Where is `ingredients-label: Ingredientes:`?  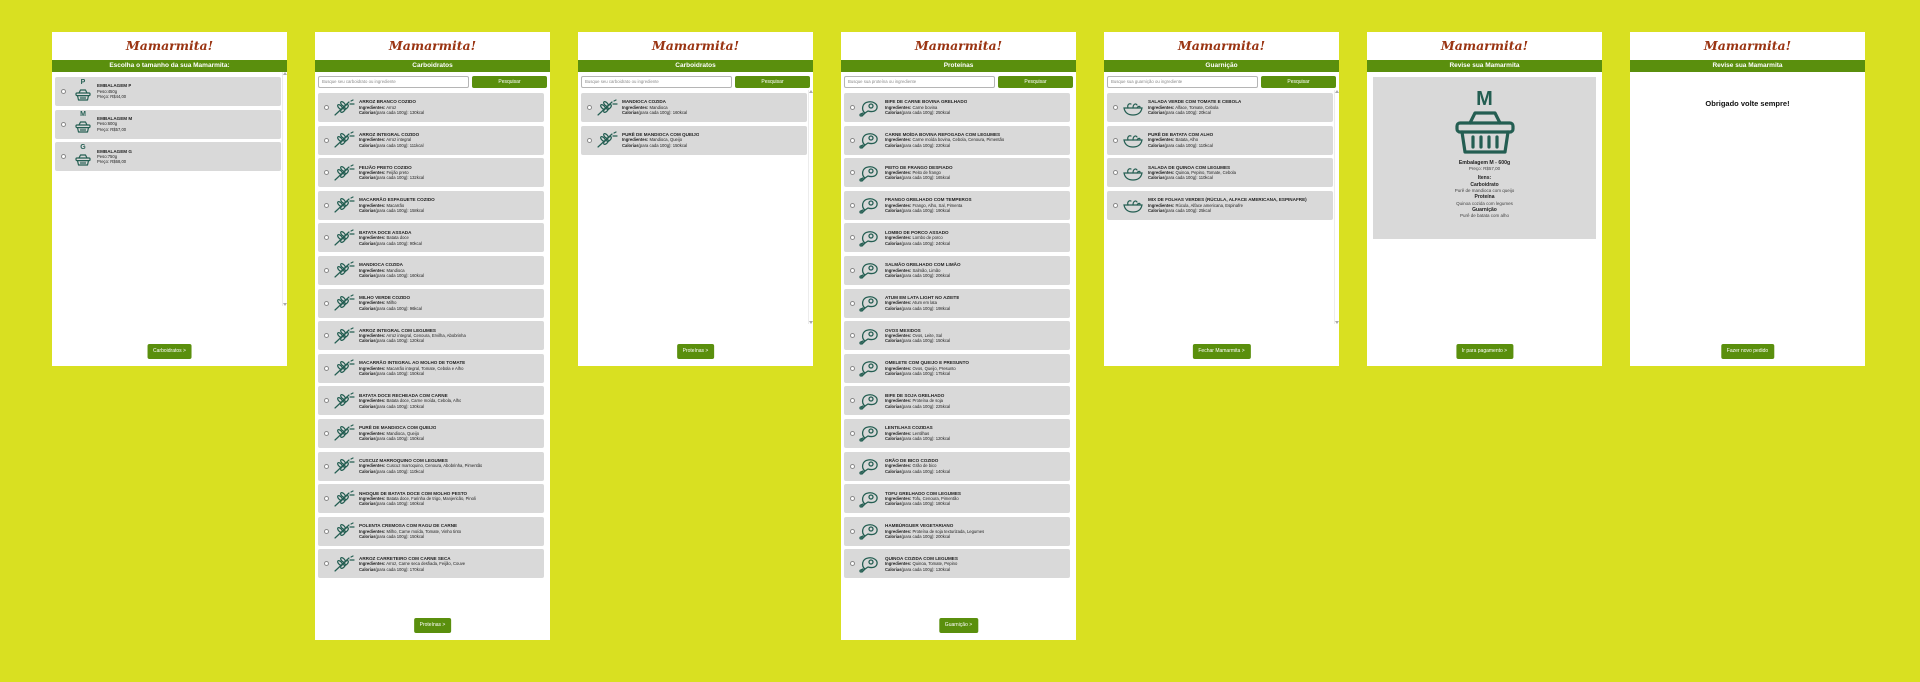
ingredients-label: Ingredientes: is located at coordinates (372, 466).